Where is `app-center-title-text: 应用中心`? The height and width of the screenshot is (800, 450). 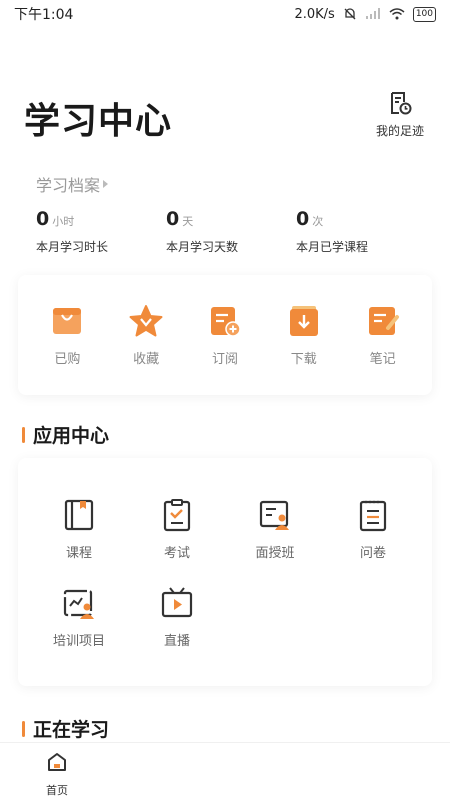
app-center-title-text: 应用中心 is located at coordinates (71, 436).